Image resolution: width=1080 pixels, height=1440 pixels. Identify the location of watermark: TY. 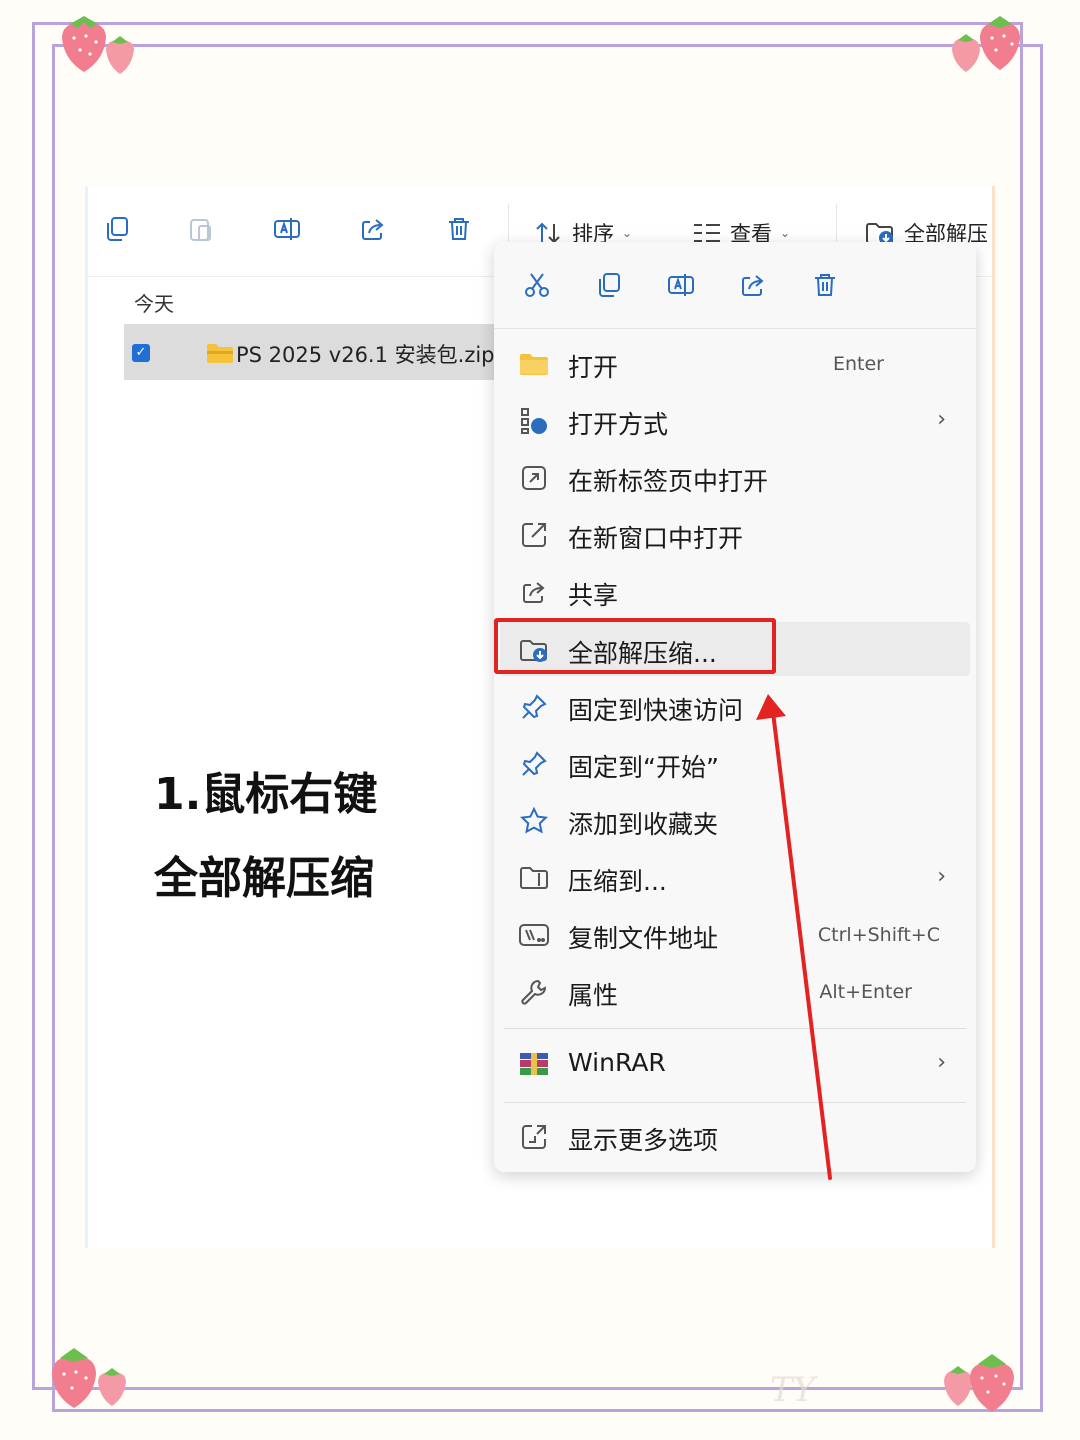
(793, 1390).